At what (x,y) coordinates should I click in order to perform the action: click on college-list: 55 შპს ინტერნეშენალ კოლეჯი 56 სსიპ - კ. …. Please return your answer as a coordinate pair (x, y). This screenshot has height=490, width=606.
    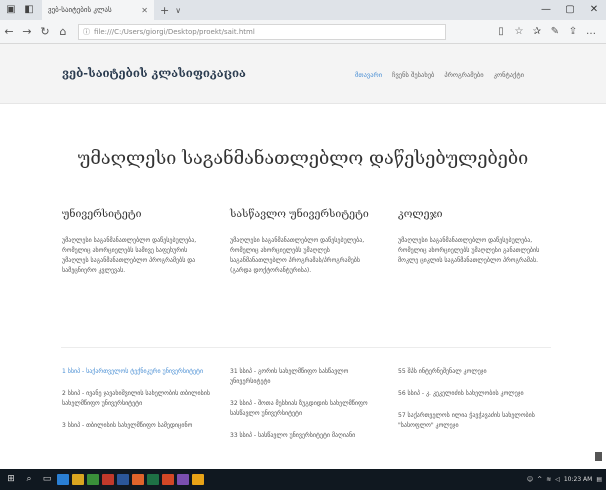
    Looking at the image, I should click on (475, 405).